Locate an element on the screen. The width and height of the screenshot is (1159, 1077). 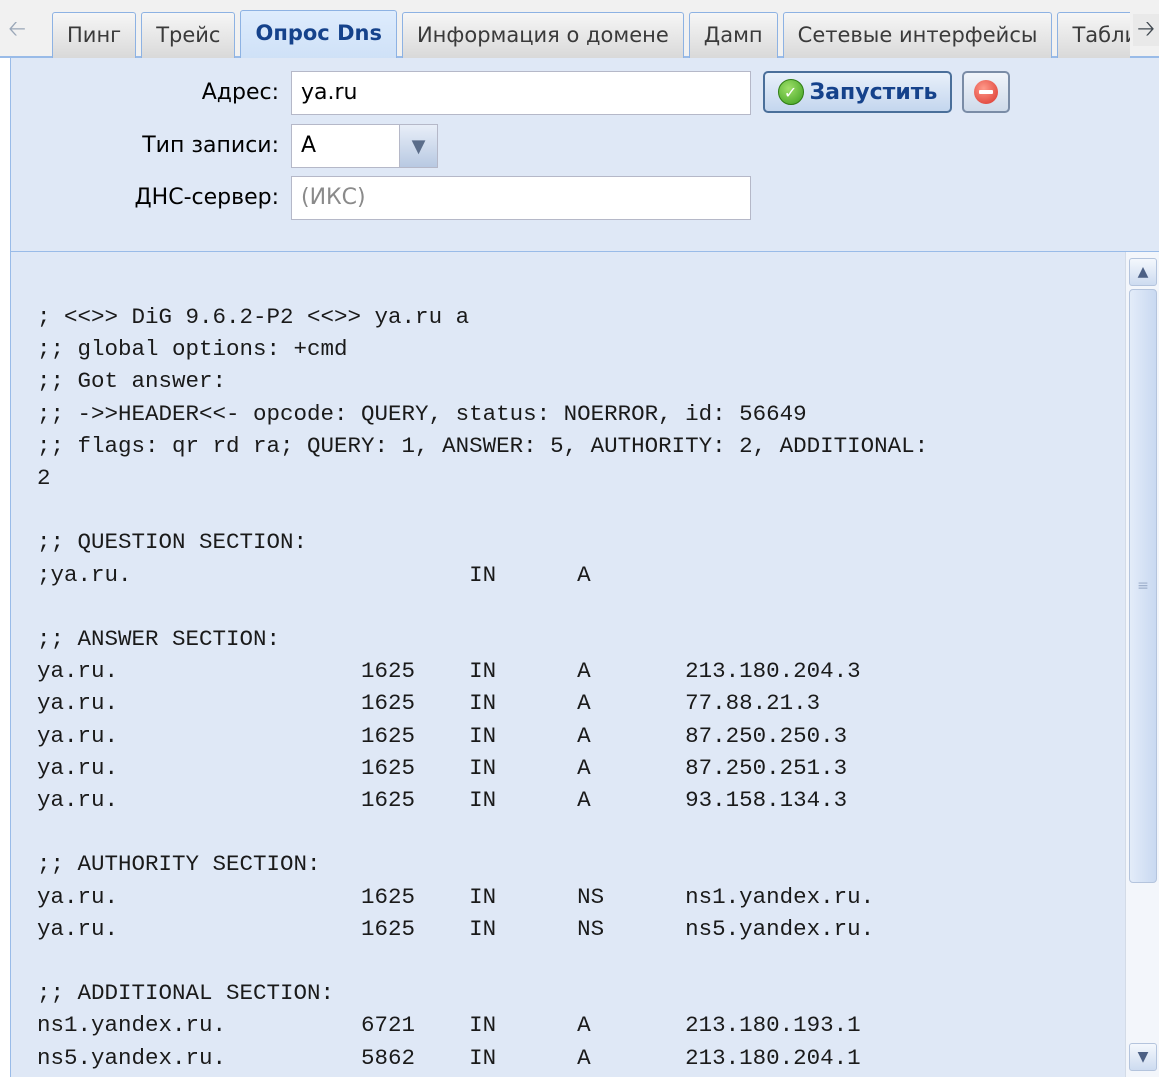
scroll-thumb: ≡ is located at coordinates (1143, 586).